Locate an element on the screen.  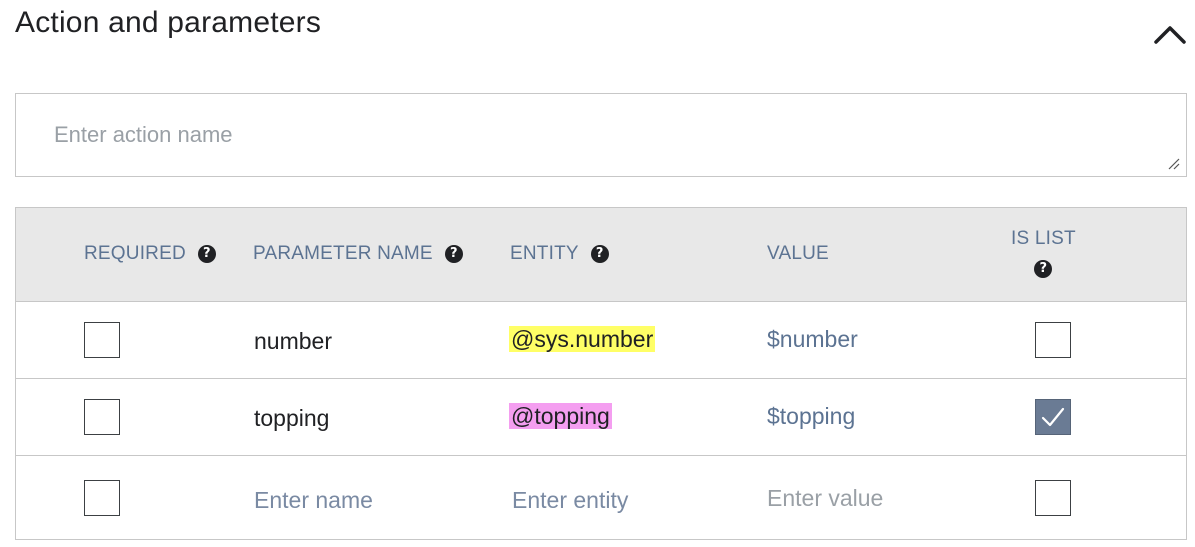
header-required-label: REQUIRED is located at coordinates (135, 253).